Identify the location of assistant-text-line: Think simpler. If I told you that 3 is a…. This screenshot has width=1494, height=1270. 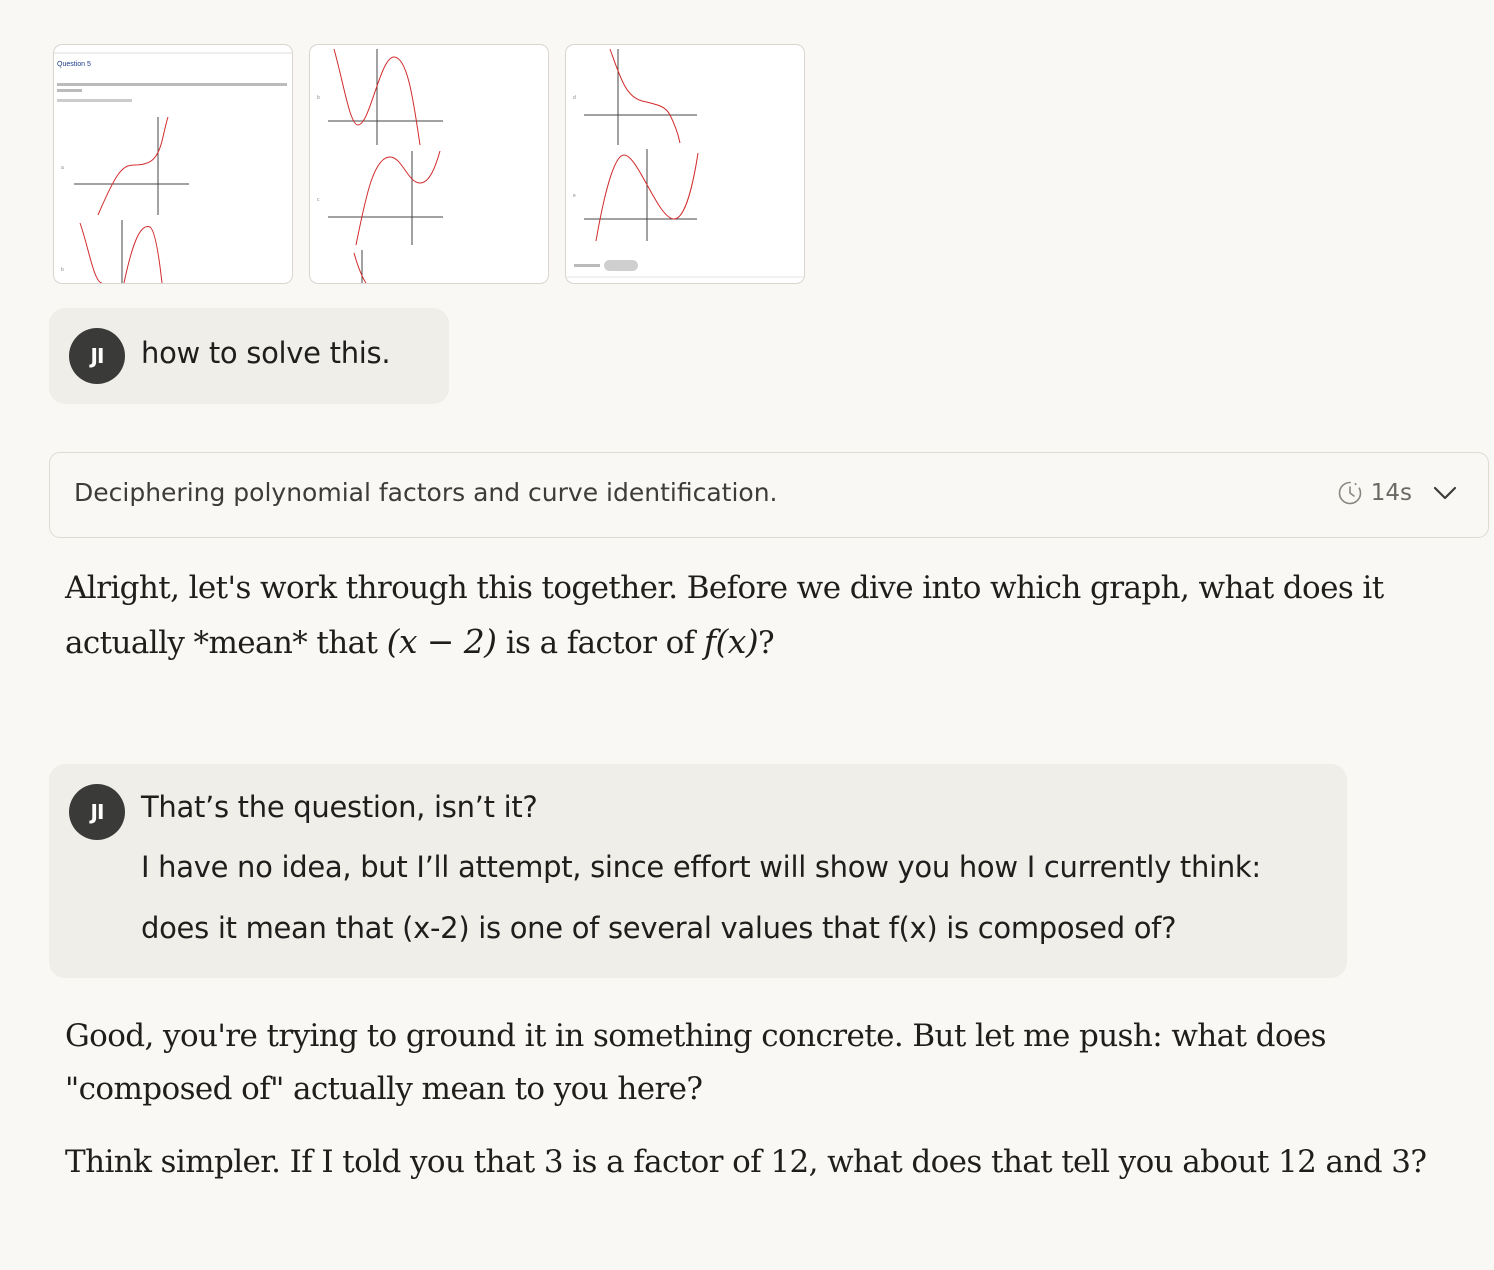
(746, 1162).